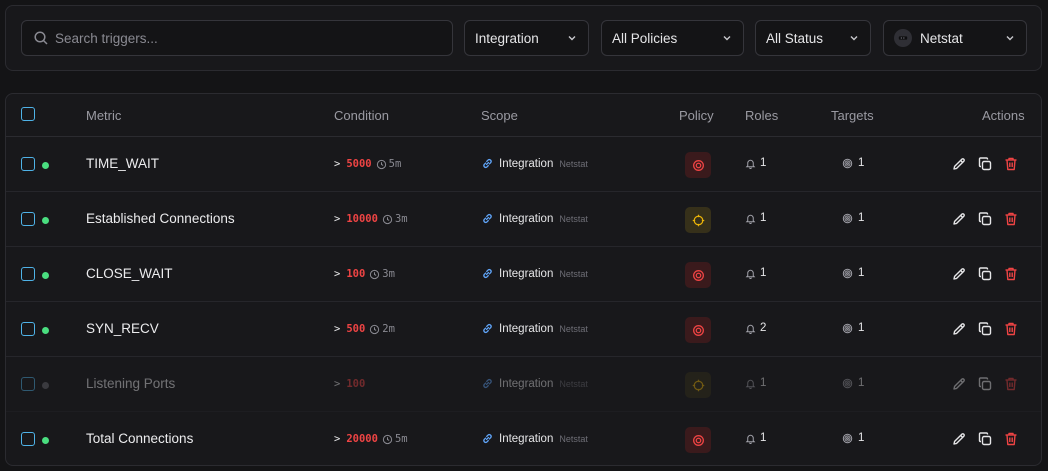 This screenshot has width=1048, height=471. What do you see at coordinates (359, 164) in the screenshot?
I see `condition-threshold: 5000` at bounding box center [359, 164].